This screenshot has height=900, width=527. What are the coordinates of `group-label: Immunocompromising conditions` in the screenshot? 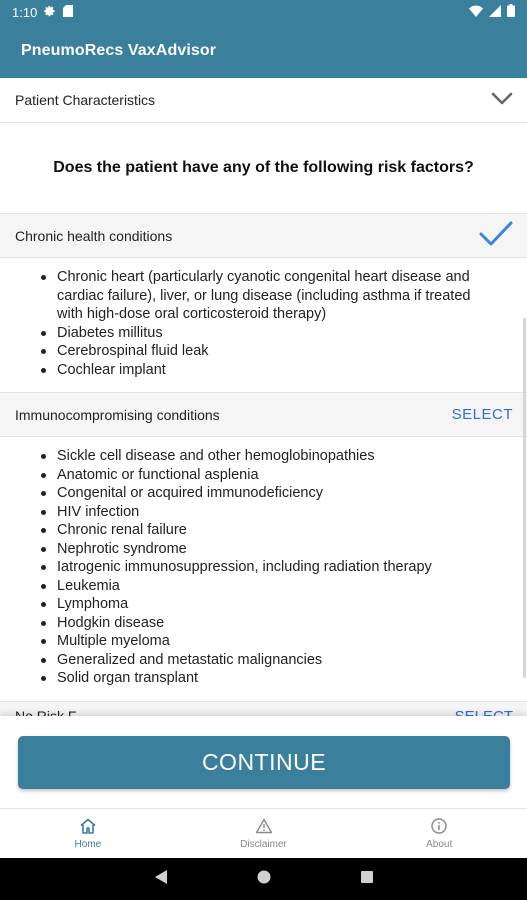 It's located at (117, 414).